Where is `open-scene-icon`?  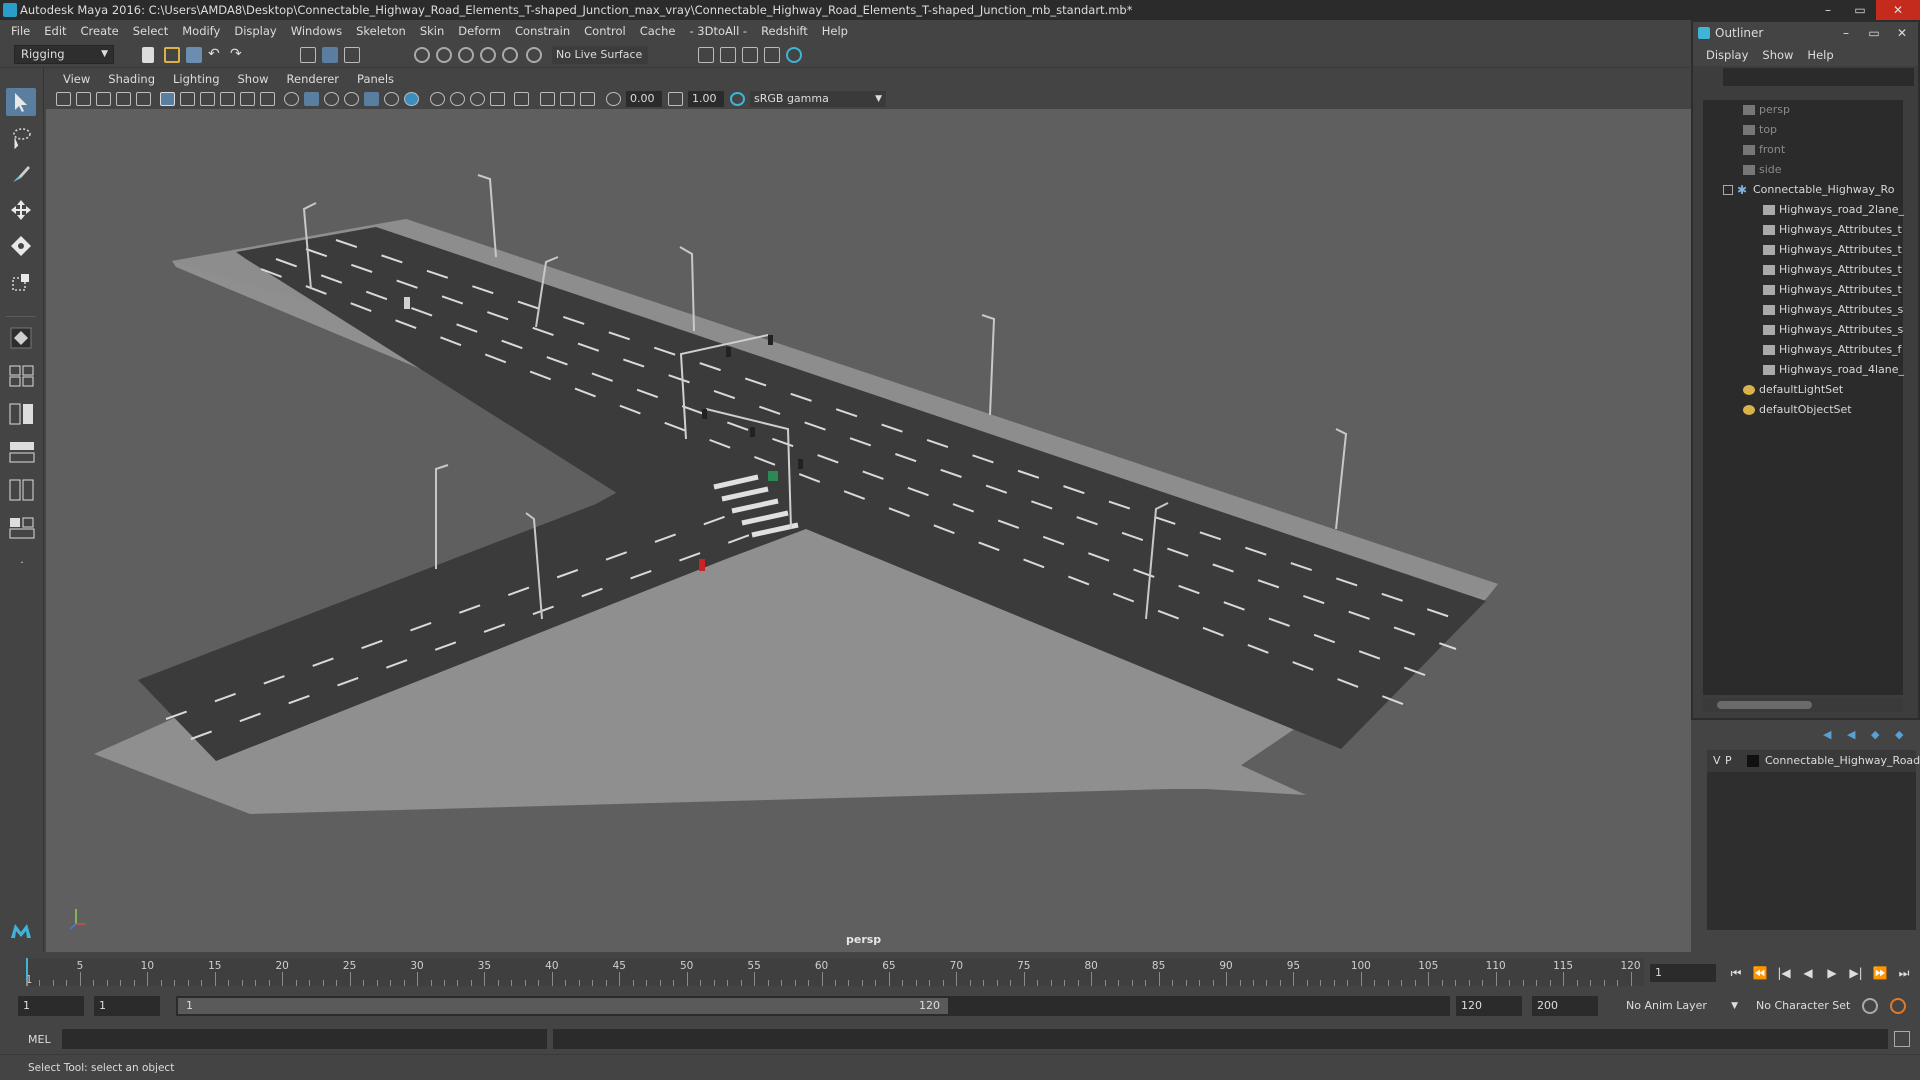
open-scene-icon is located at coordinates (172, 55).